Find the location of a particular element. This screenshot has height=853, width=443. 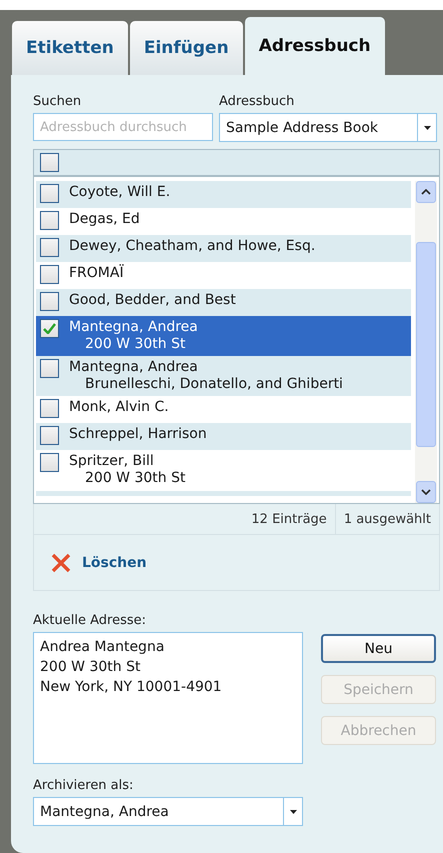

field-label: Aktuelle Adresse: is located at coordinates (90, 620).